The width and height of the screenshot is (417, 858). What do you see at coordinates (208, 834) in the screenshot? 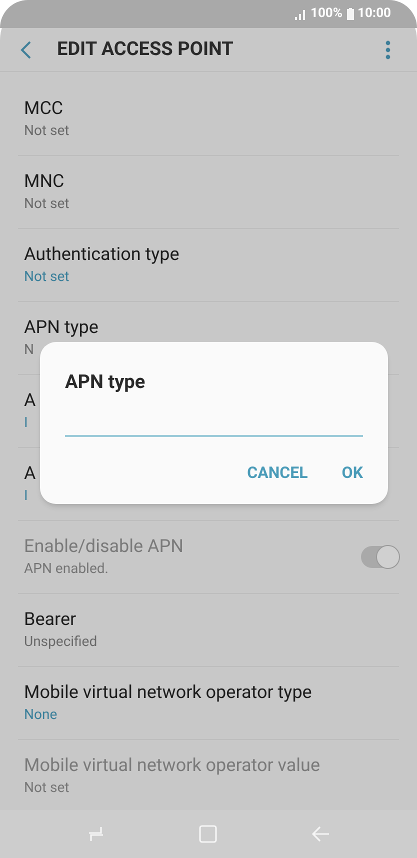
I see `home-icon` at bounding box center [208, 834].